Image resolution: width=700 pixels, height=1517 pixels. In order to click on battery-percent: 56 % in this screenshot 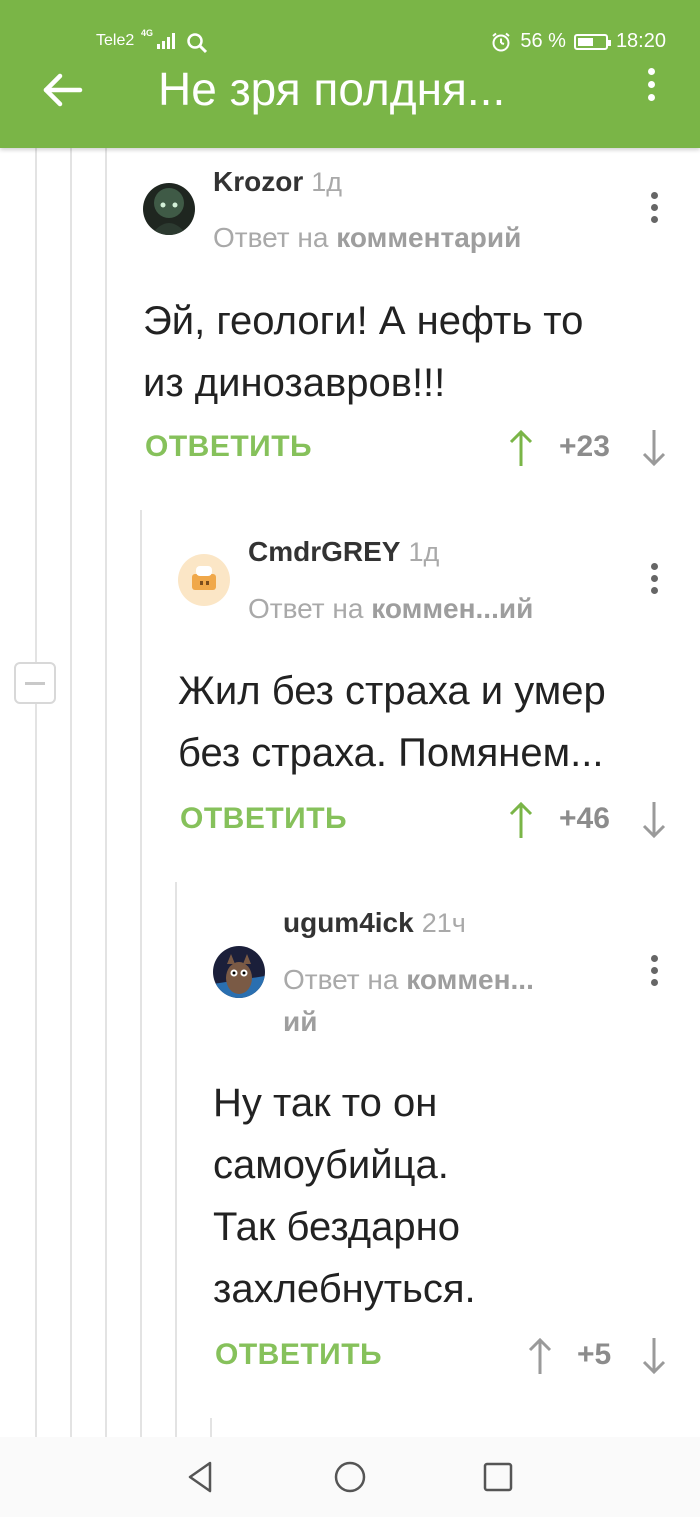, I will do `click(543, 41)`.